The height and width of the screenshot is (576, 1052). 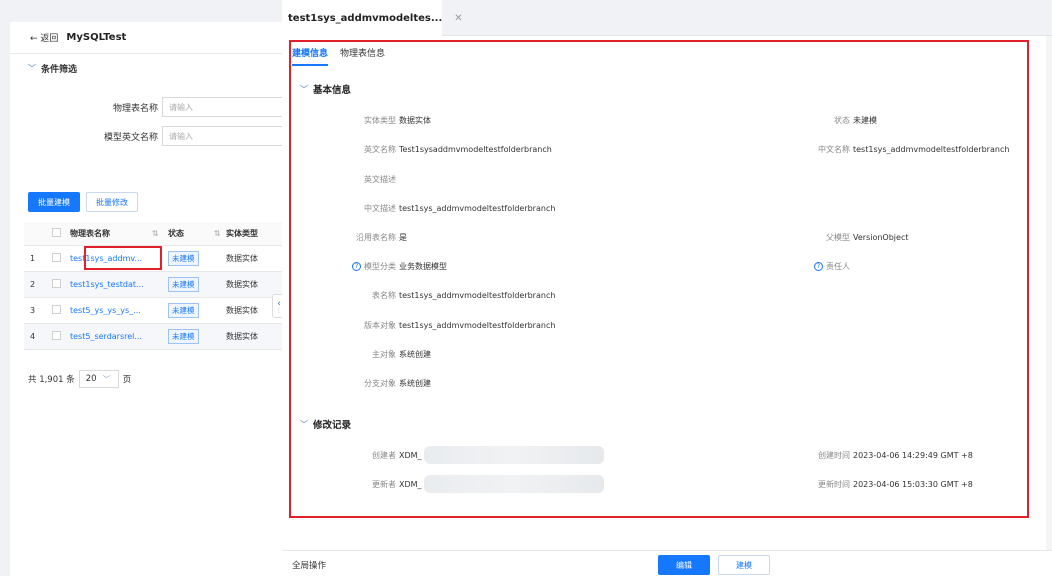 I want to click on page-unit: 页, so click(x=127, y=380).